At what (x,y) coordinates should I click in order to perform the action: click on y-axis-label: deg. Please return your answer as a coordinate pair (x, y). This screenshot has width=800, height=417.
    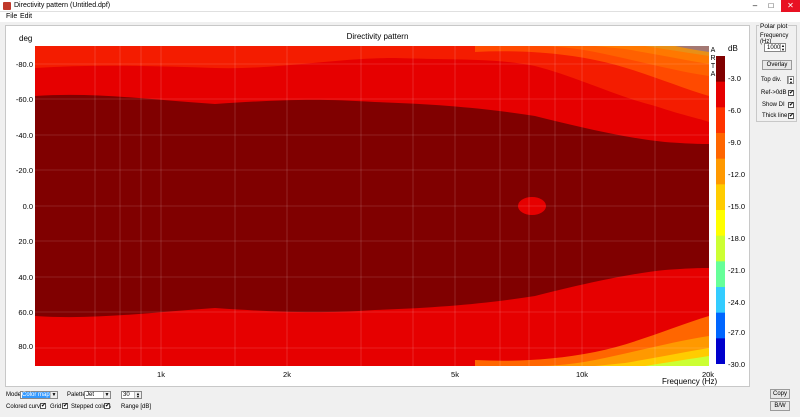
    Looking at the image, I should click on (26, 38).